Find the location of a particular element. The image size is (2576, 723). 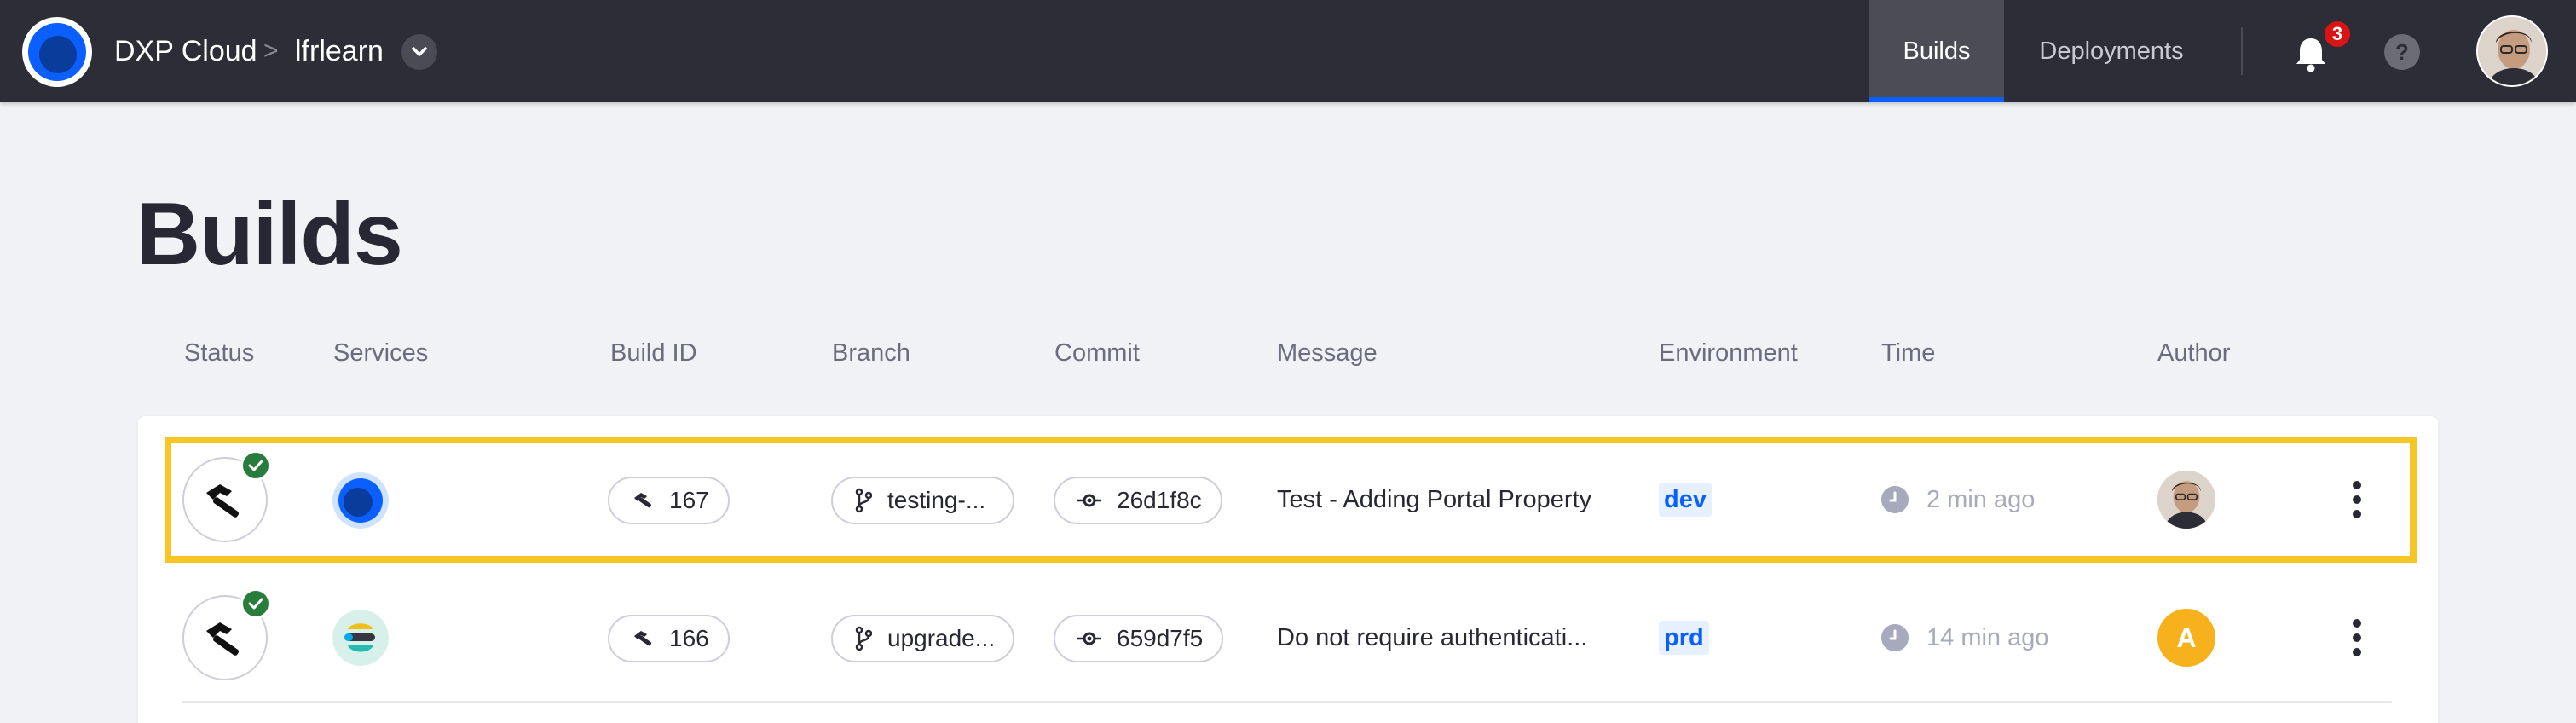

commit-icon is located at coordinates (1089, 638).